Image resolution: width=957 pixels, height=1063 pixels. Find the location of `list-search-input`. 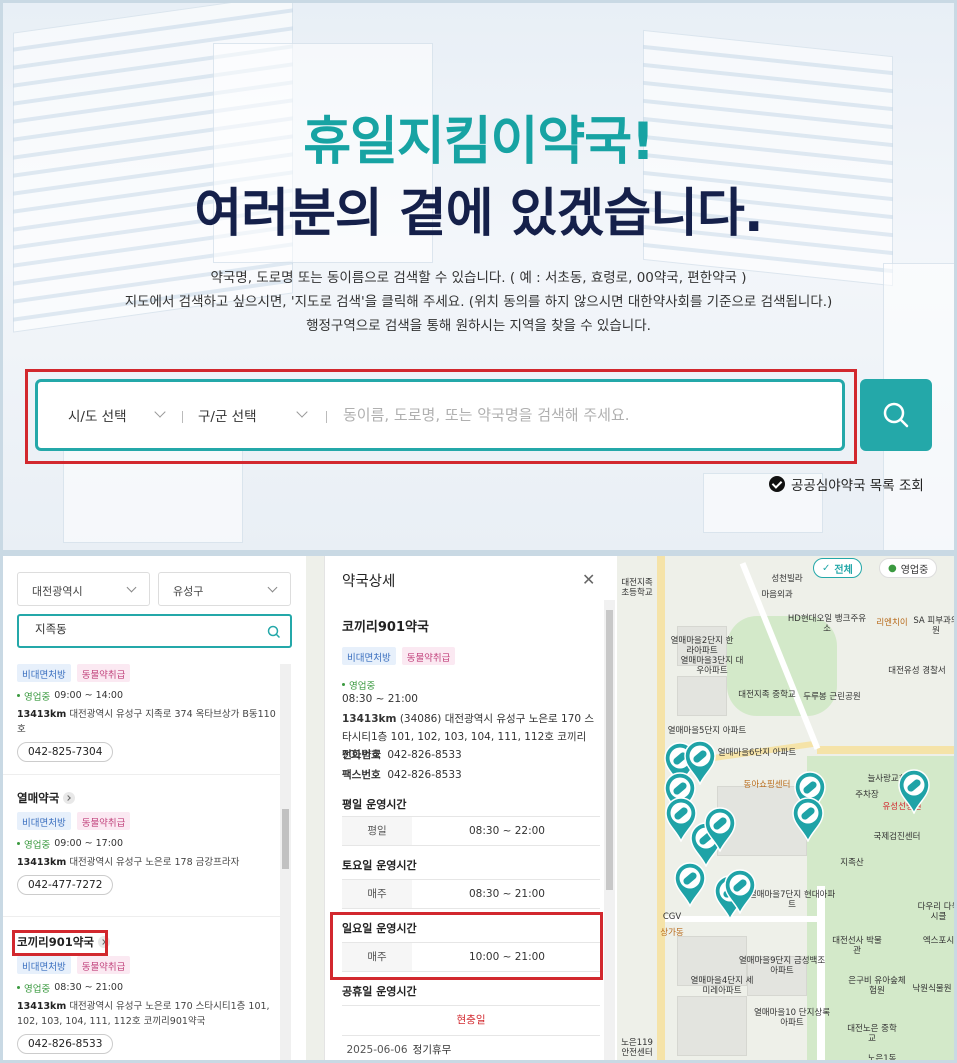

list-search-input is located at coordinates (145, 629).